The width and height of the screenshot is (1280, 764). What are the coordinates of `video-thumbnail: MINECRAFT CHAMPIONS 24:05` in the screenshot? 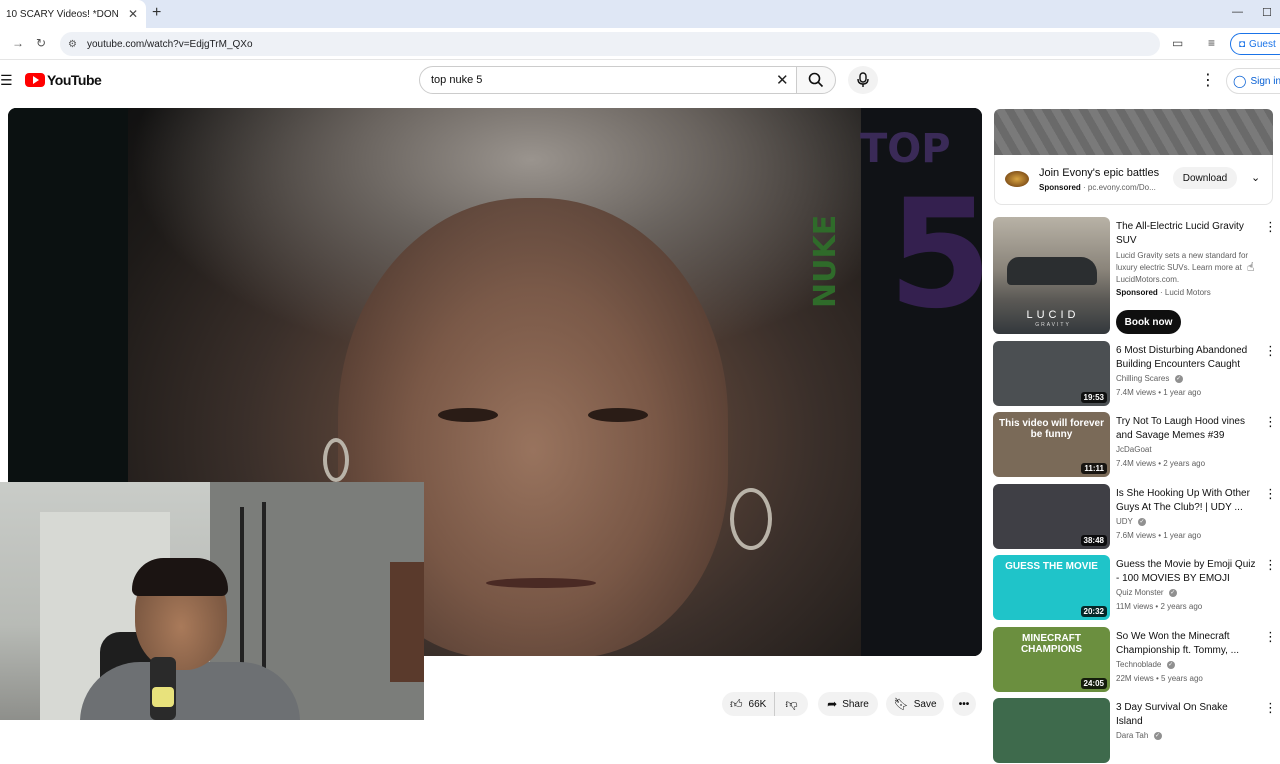 It's located at (1051, 659).